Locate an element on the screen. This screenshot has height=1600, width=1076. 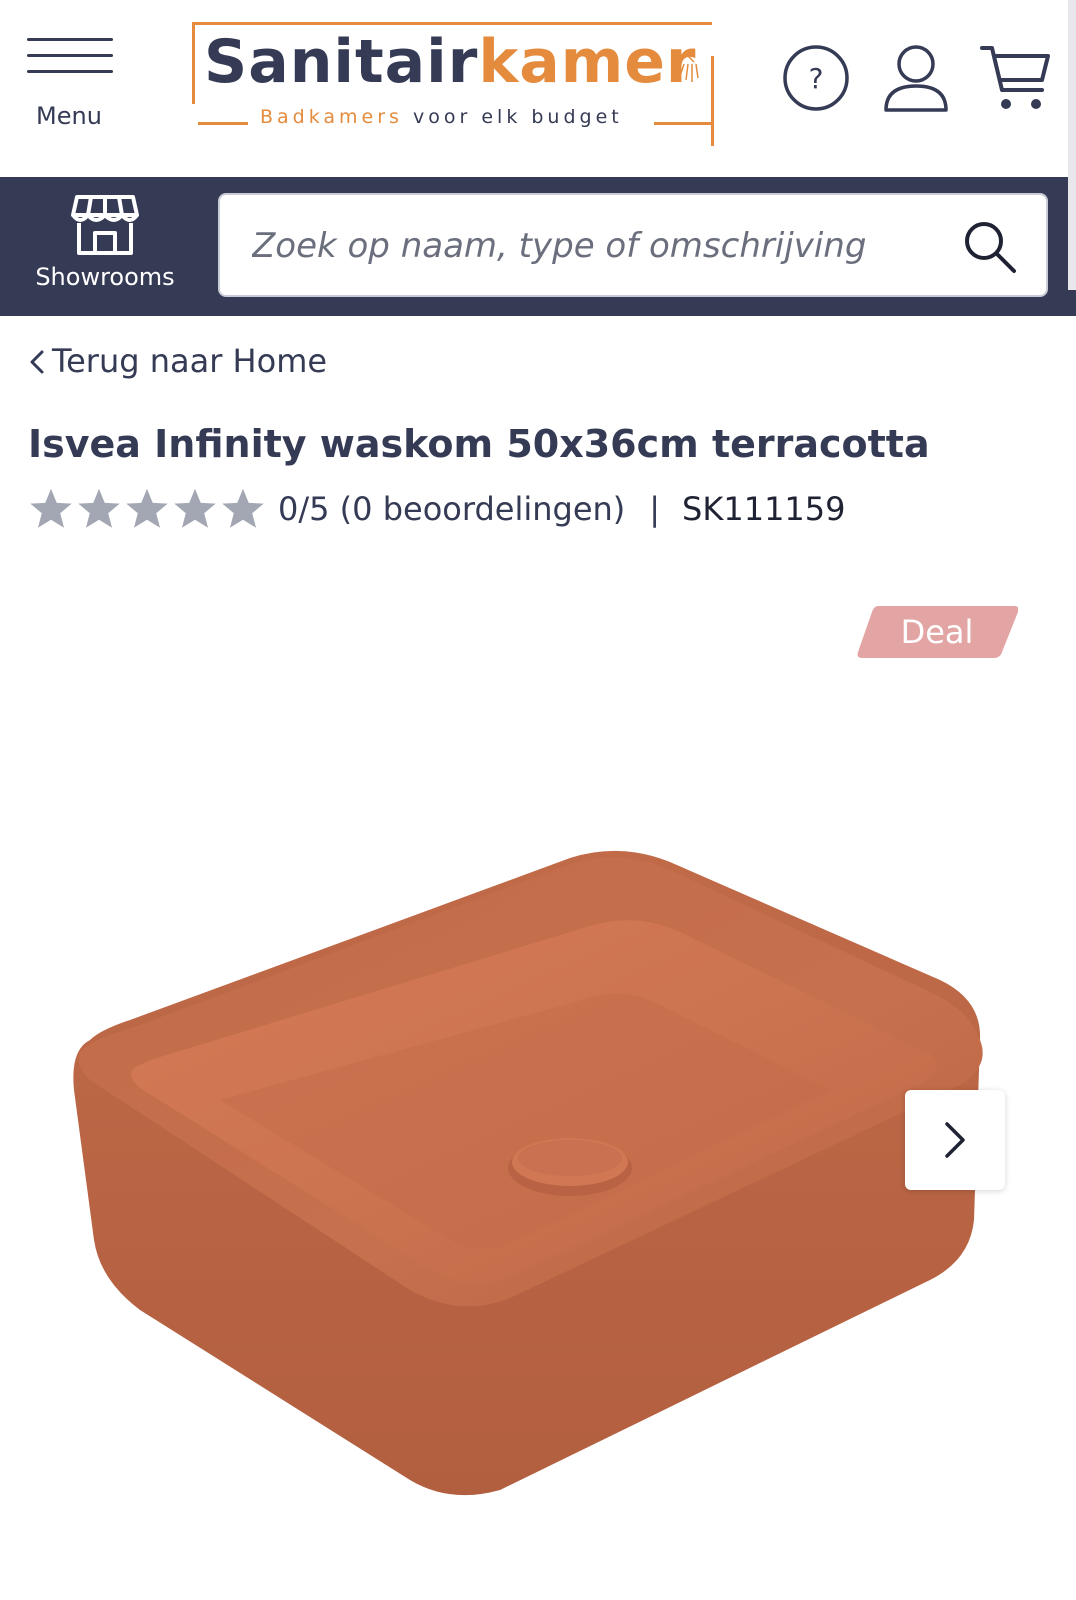
search-icon is located at coordinates (990, 247).